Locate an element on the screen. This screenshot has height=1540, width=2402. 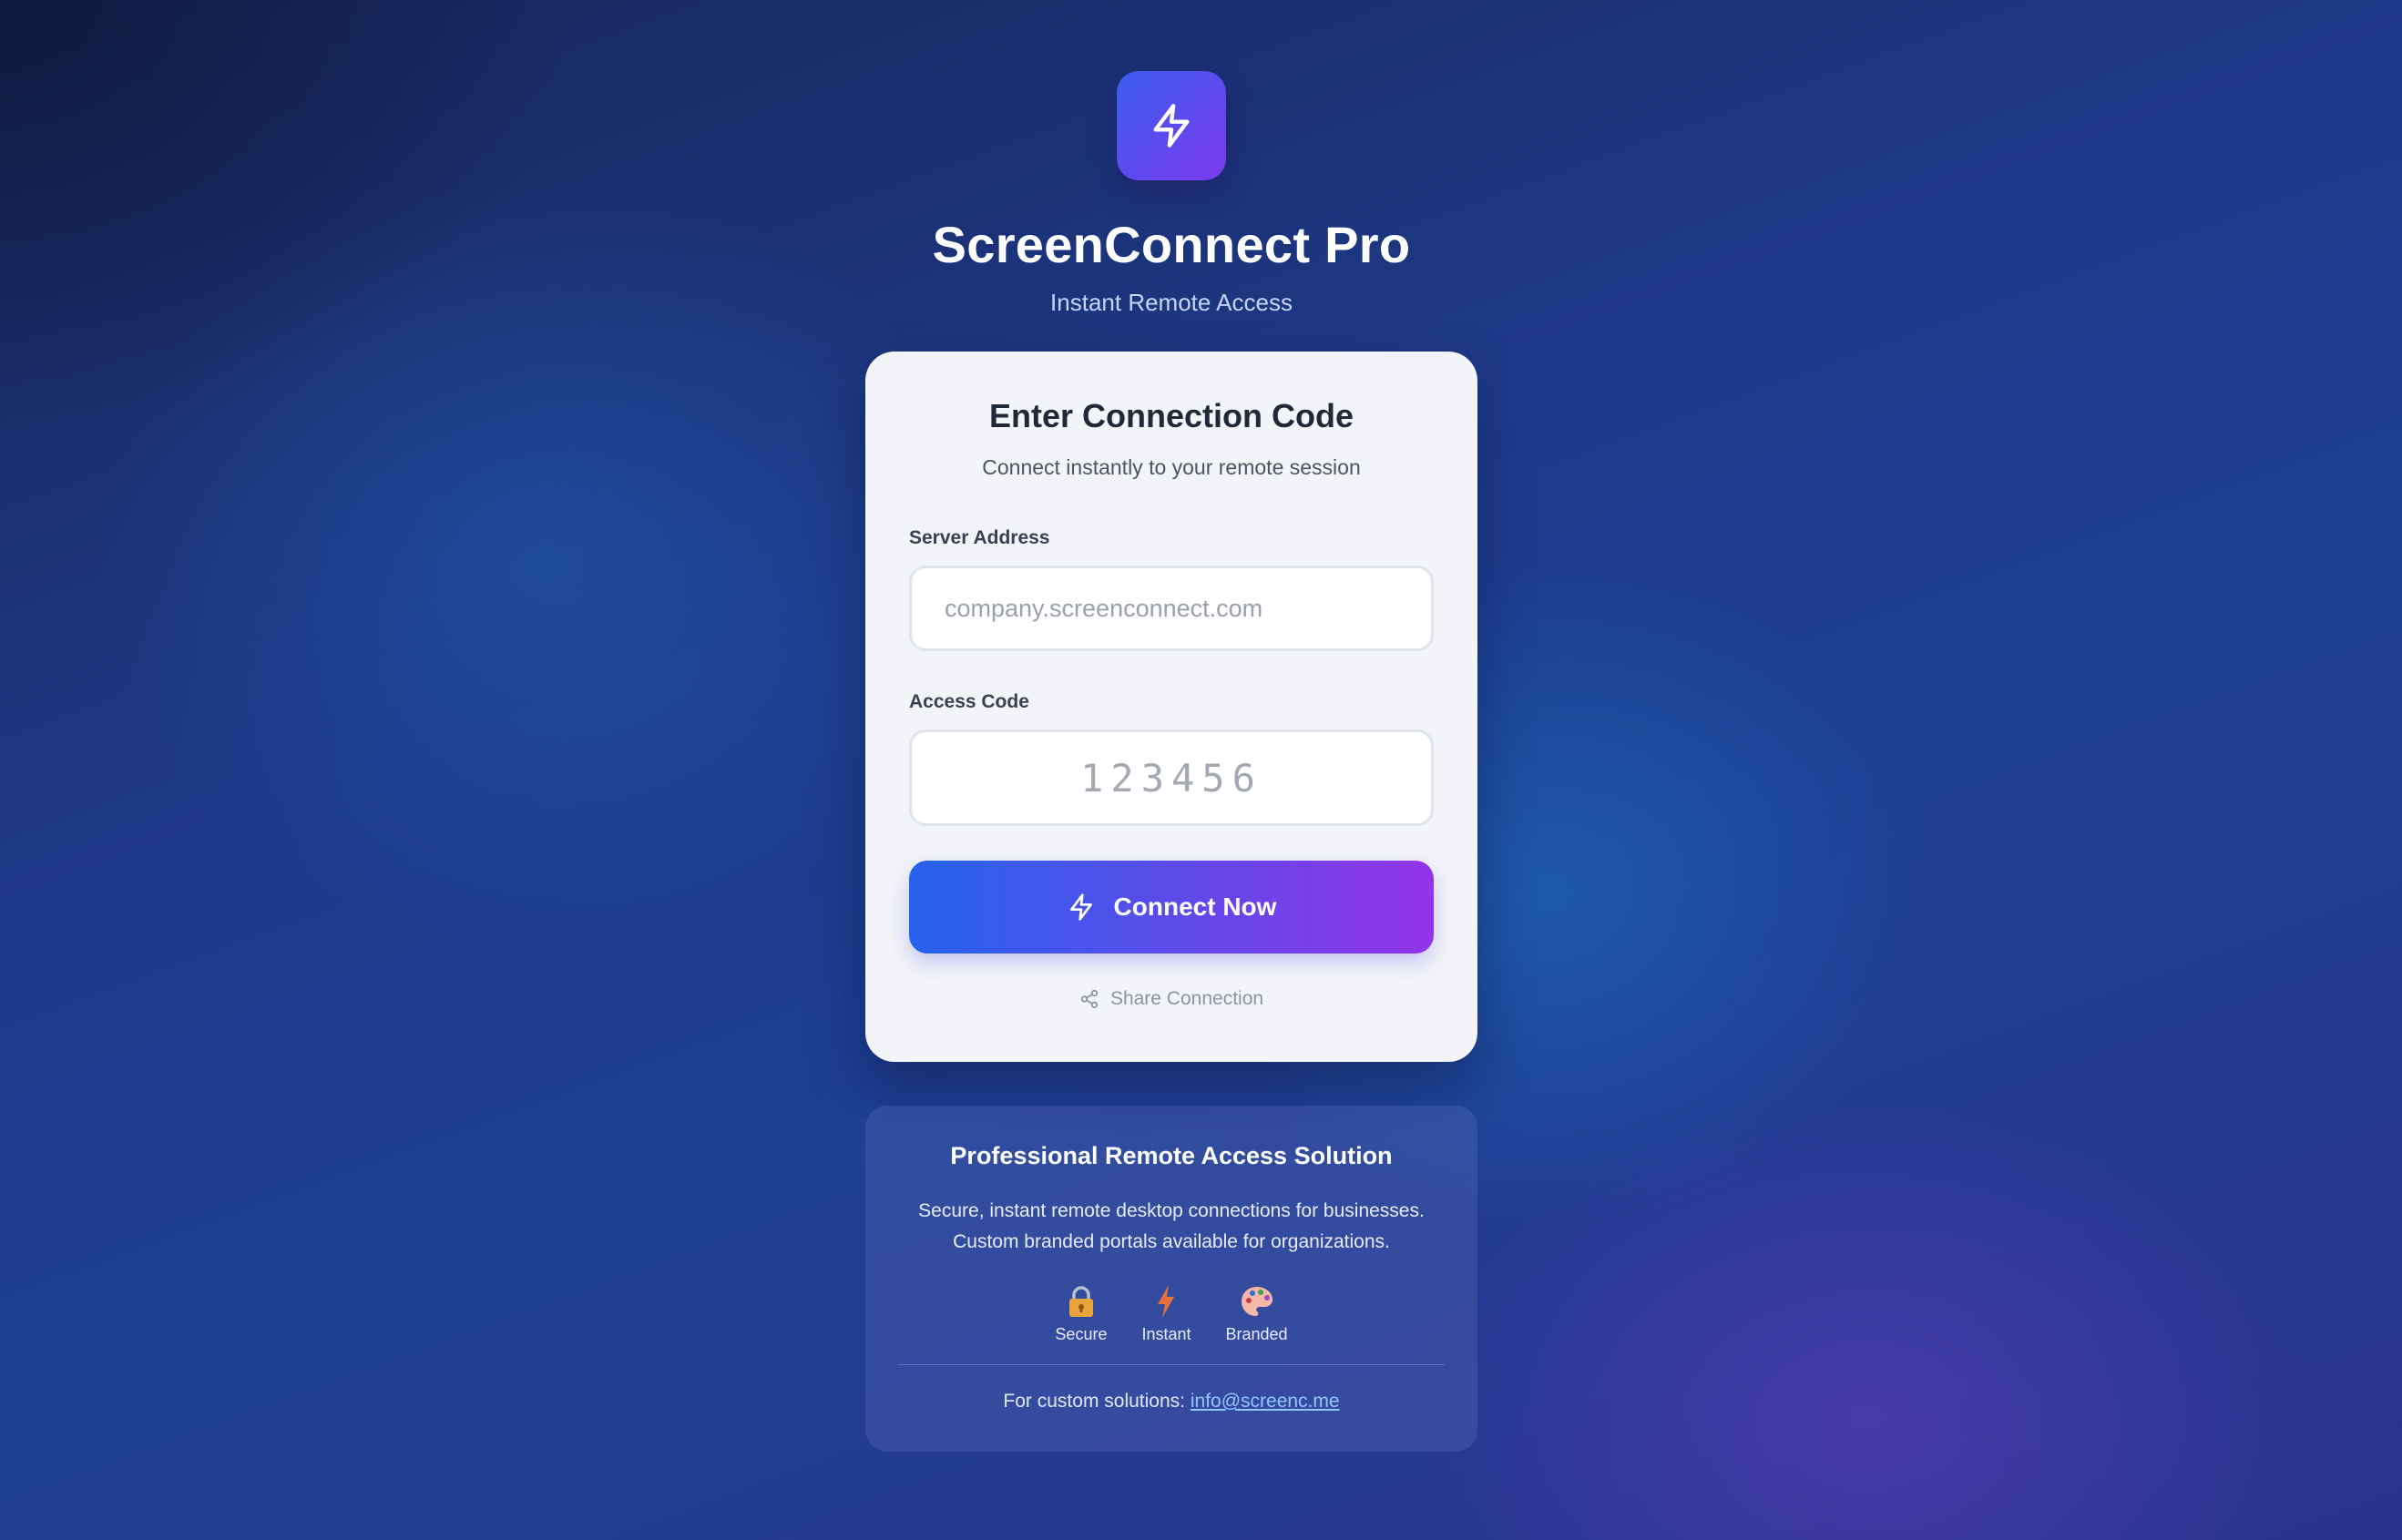
feature-branded: Branded is located at coordinates (1257, 1313).